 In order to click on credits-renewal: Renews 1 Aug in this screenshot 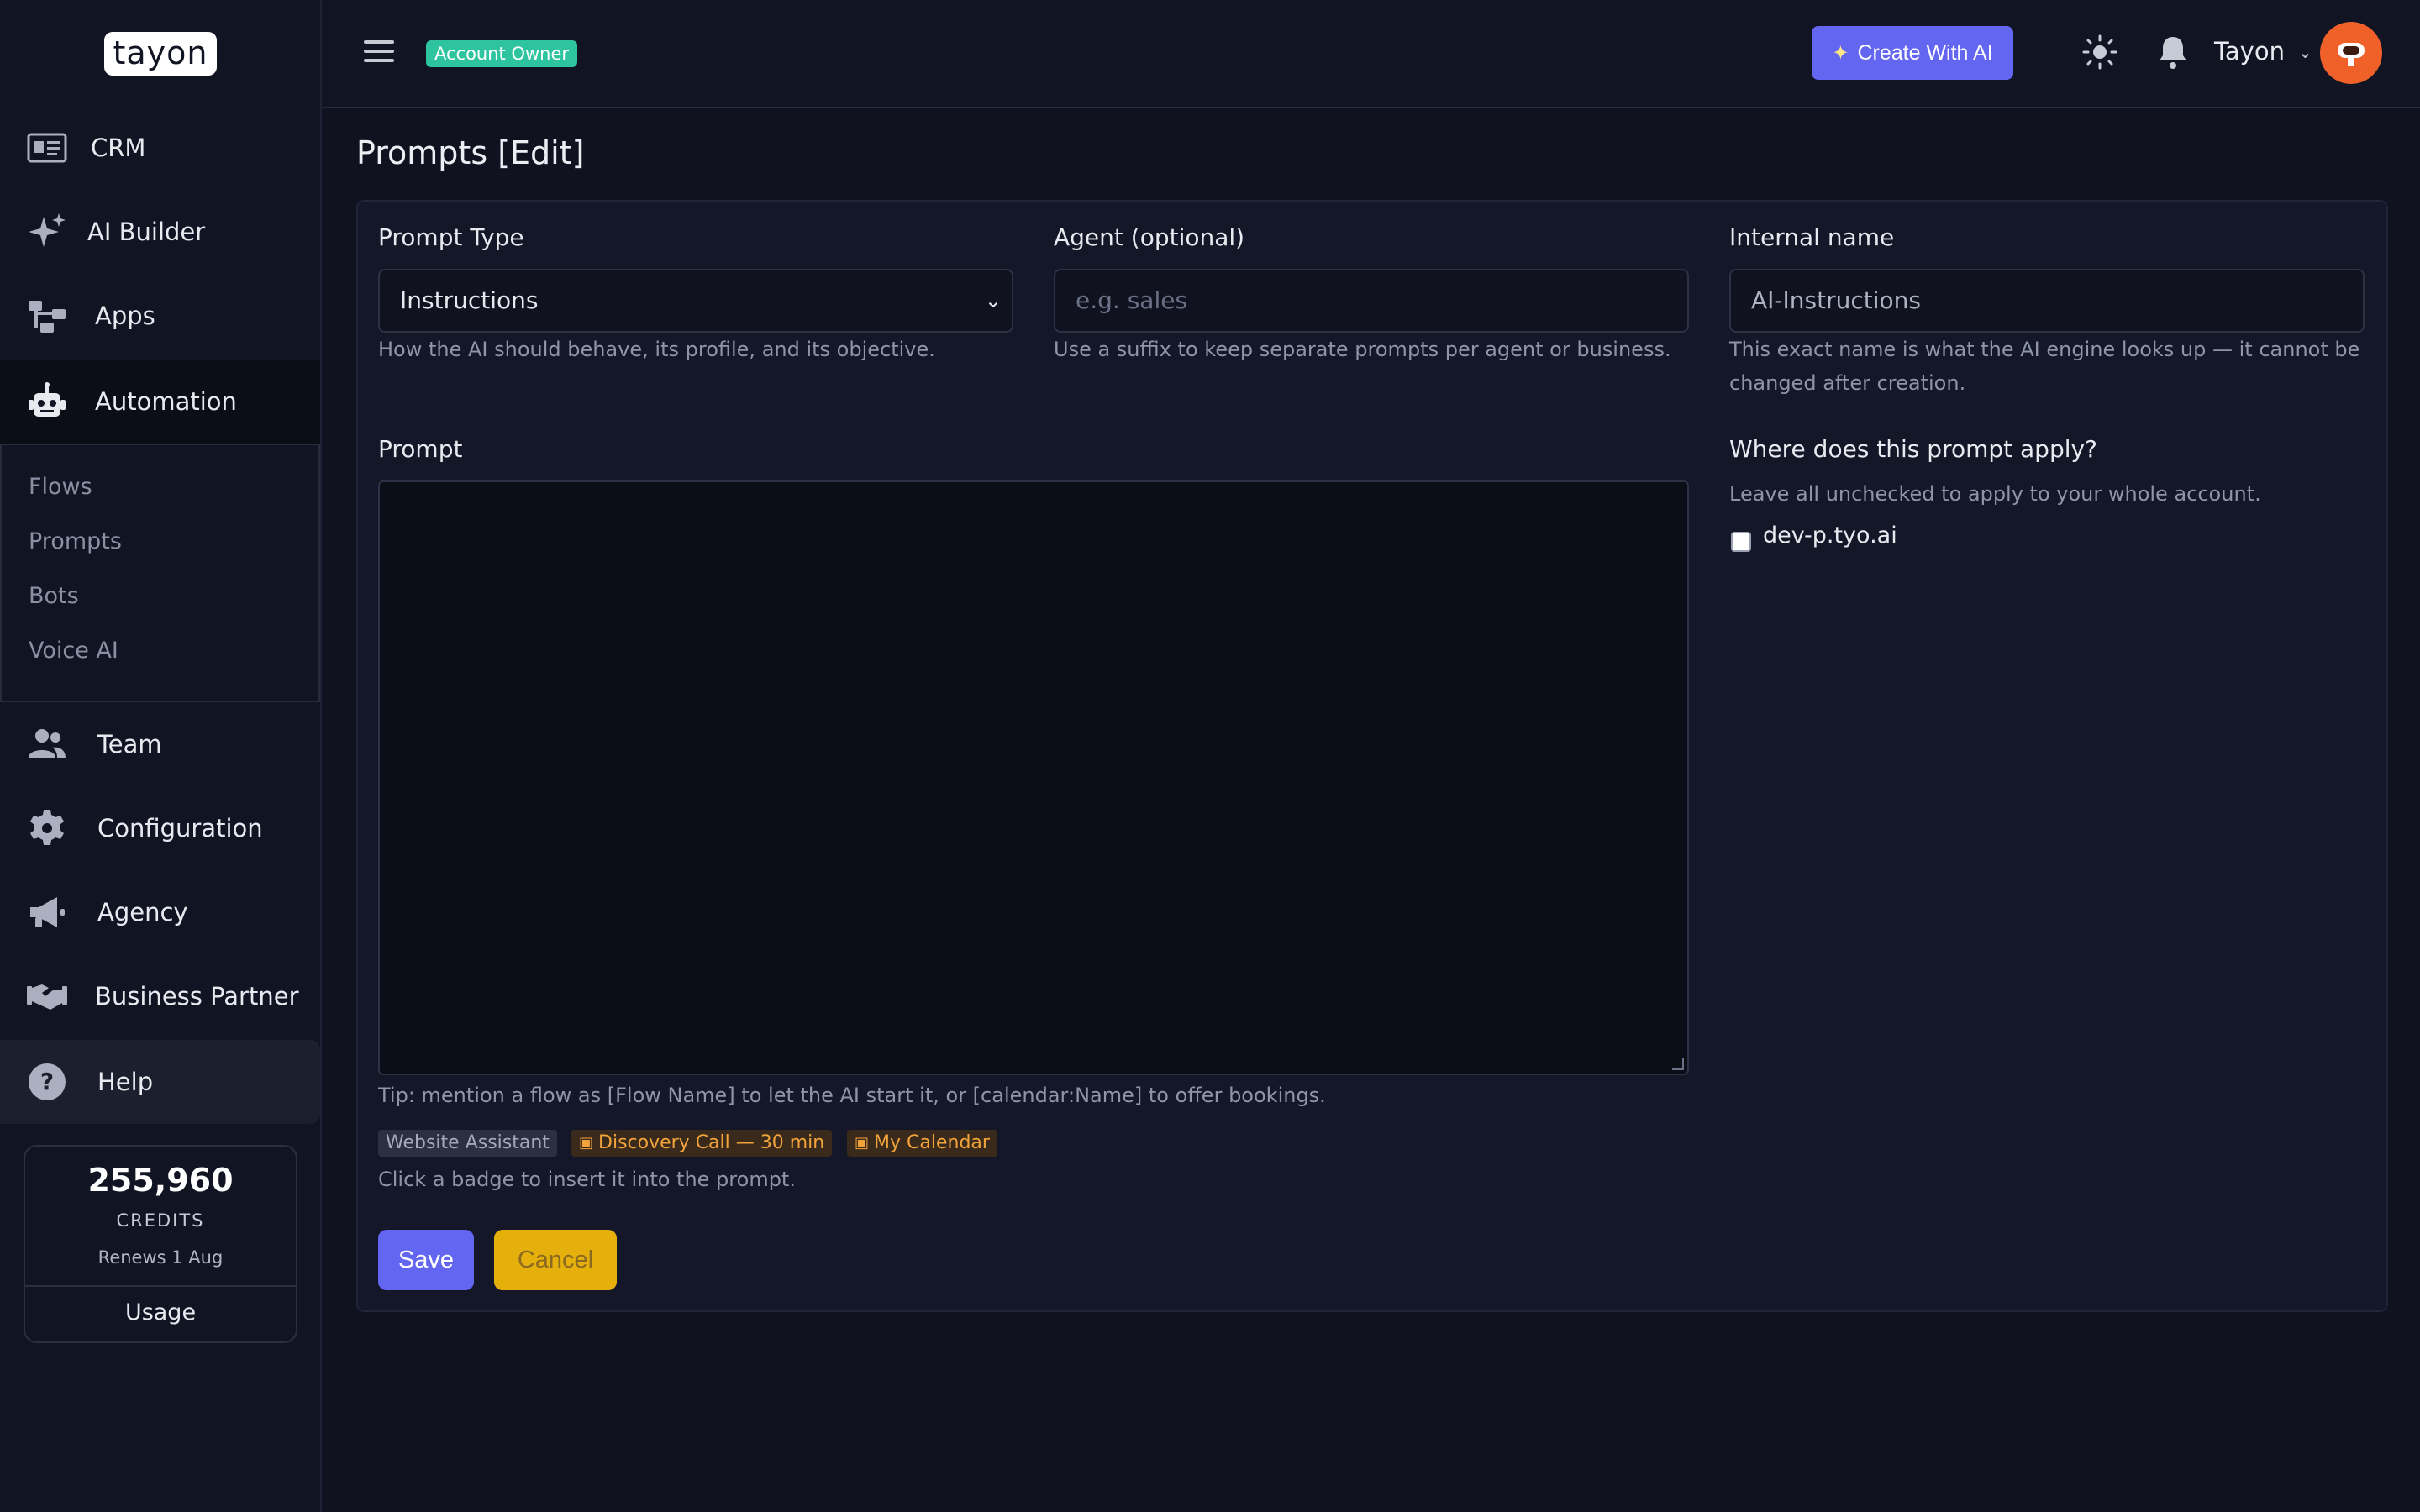, I will do `click(161, 1257)`.